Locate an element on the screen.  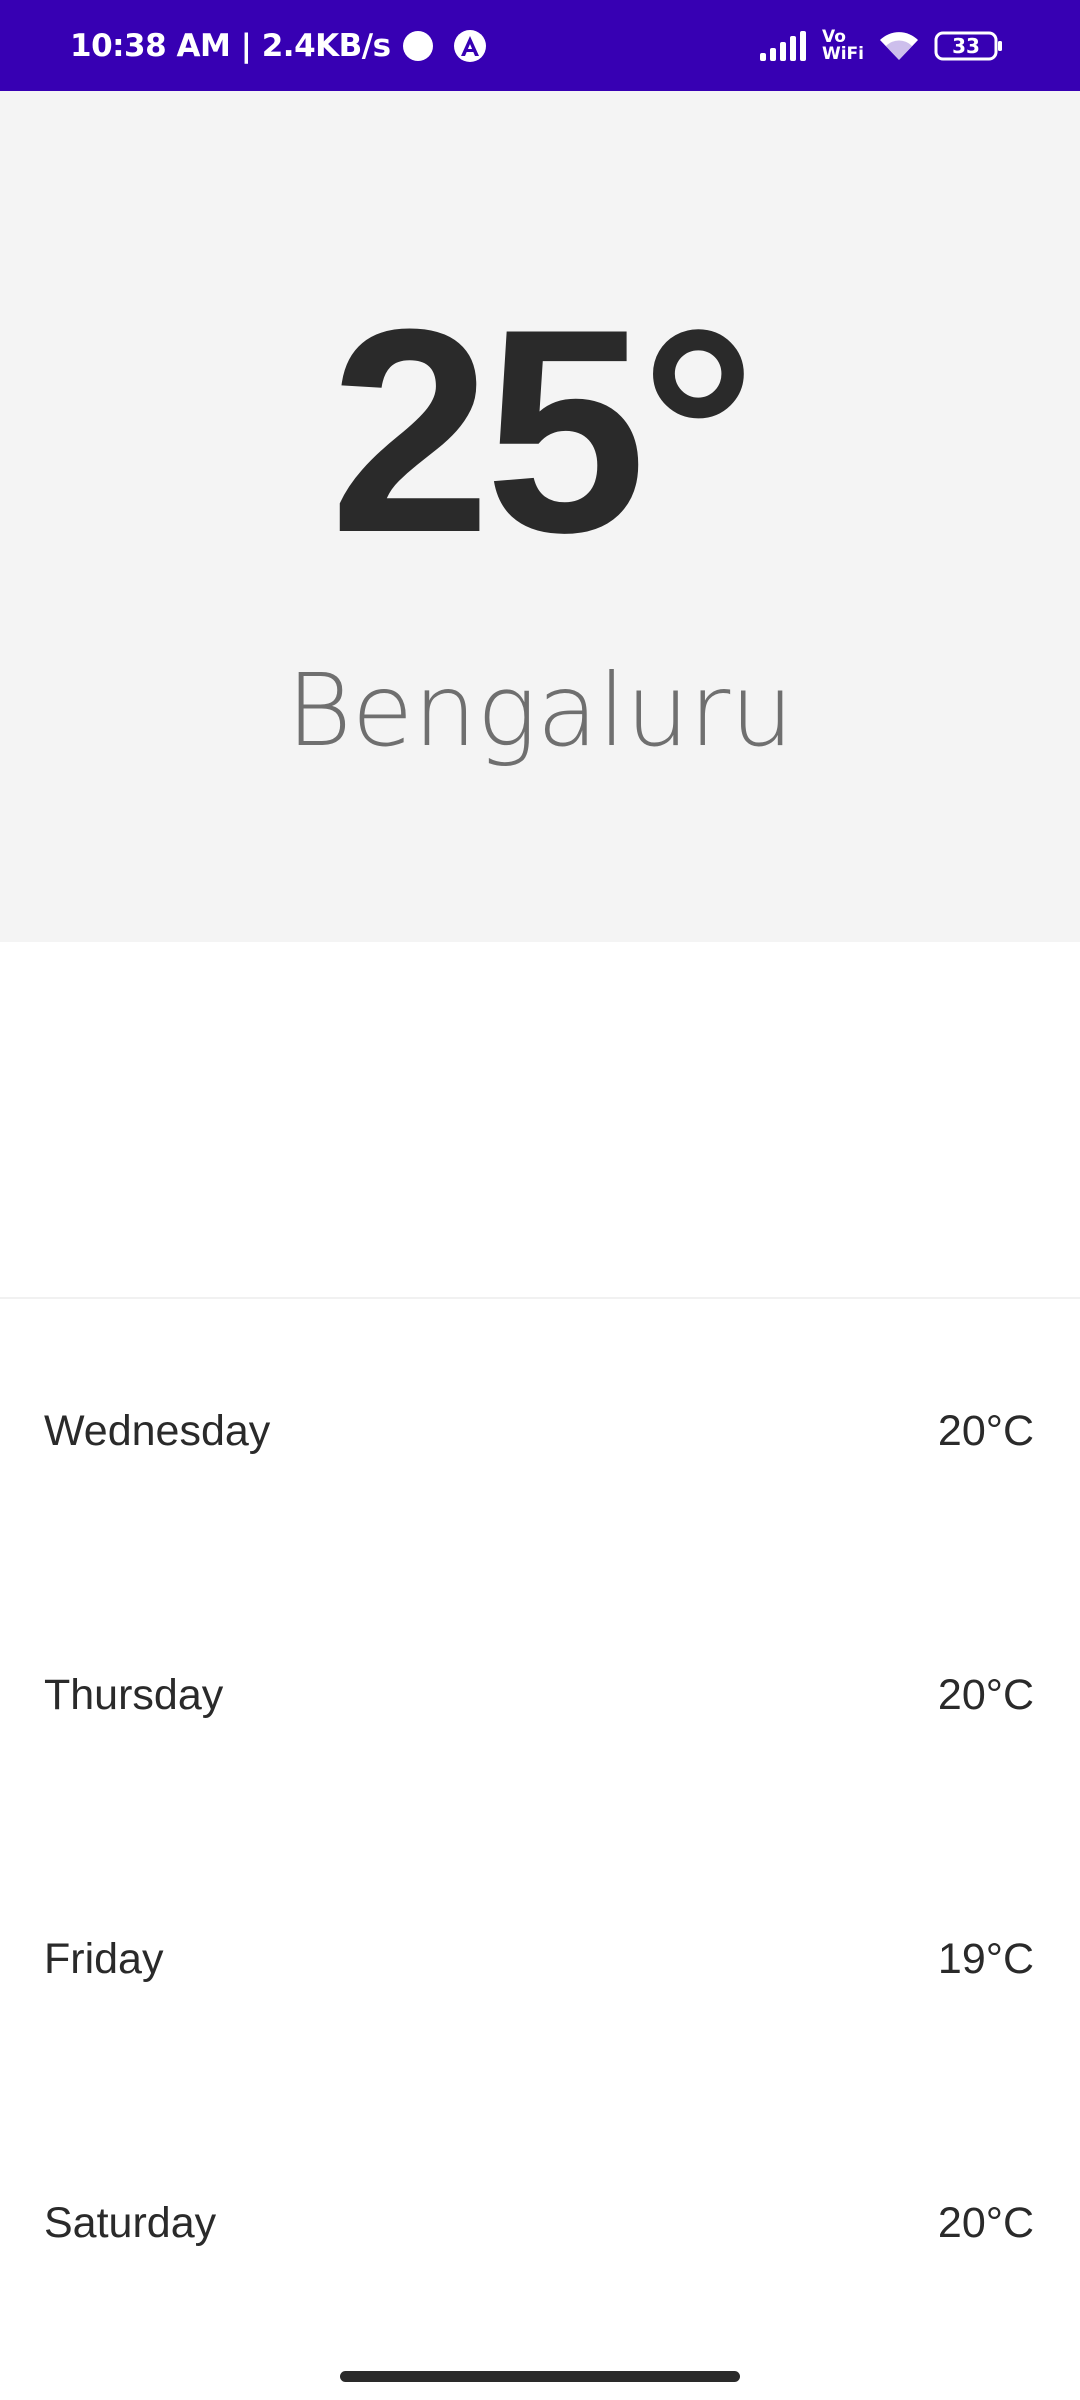
city-name: Bengaluru is located at coordinates (540, 710).